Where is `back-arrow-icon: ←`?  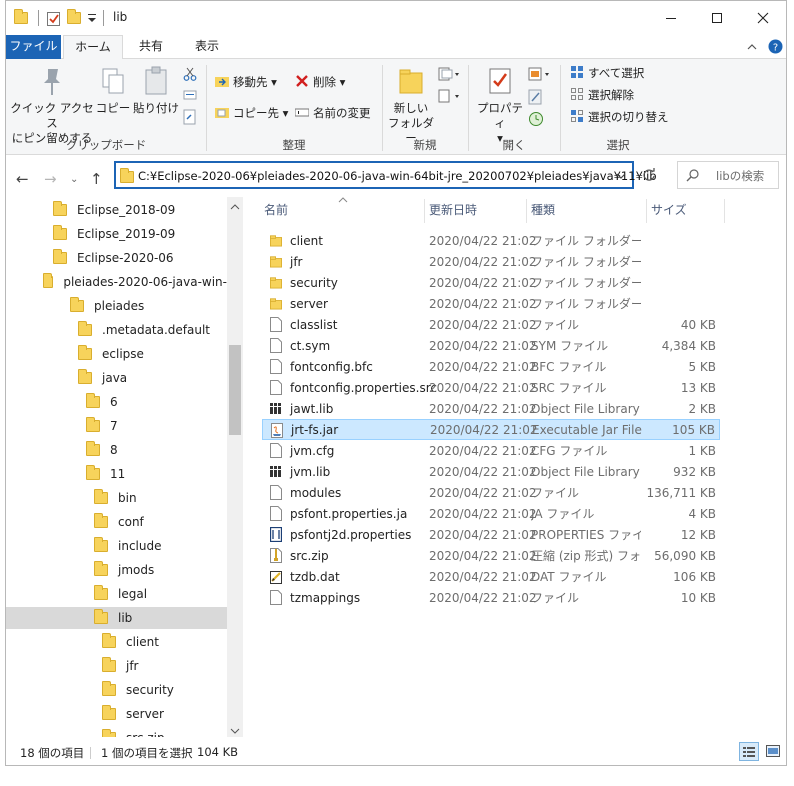 back-arrow-icon: ← is located at coordinates (22, 179).